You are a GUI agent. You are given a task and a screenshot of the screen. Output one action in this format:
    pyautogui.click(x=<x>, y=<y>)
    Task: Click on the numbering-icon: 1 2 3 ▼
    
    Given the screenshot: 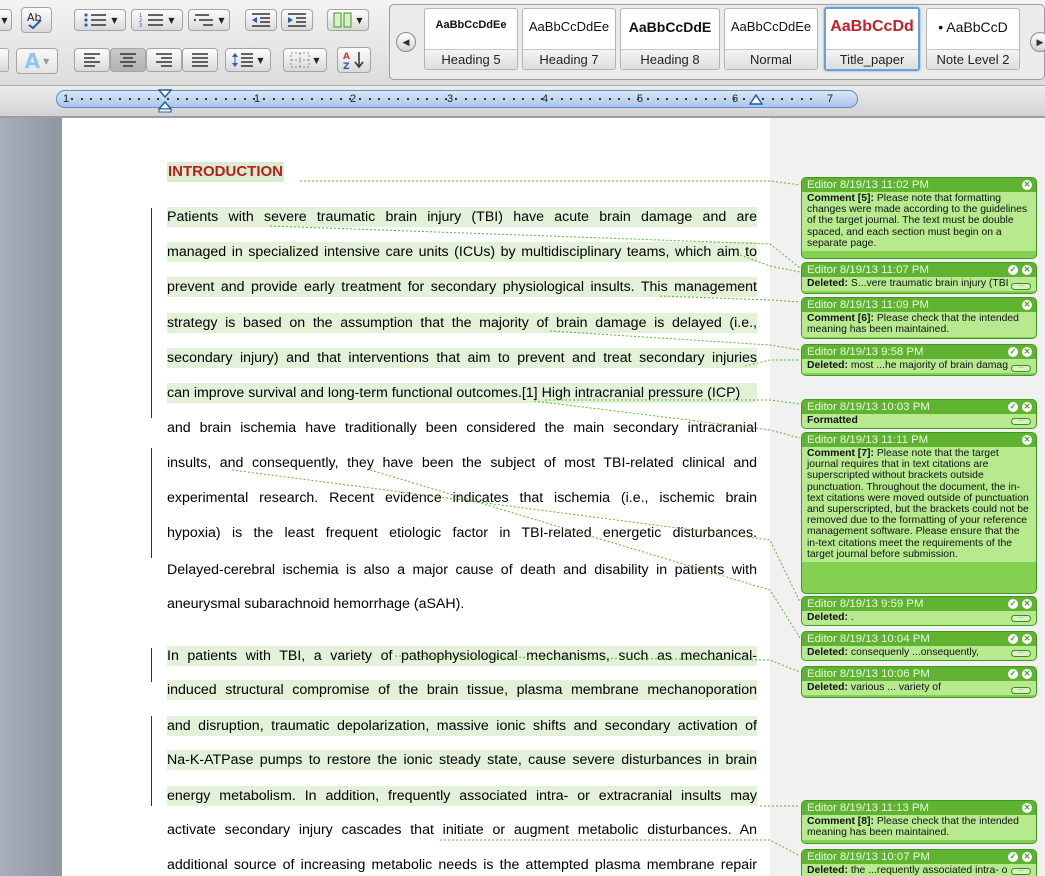 What is the action you would take?
    pyautogui.click(x=157, y=20)
    